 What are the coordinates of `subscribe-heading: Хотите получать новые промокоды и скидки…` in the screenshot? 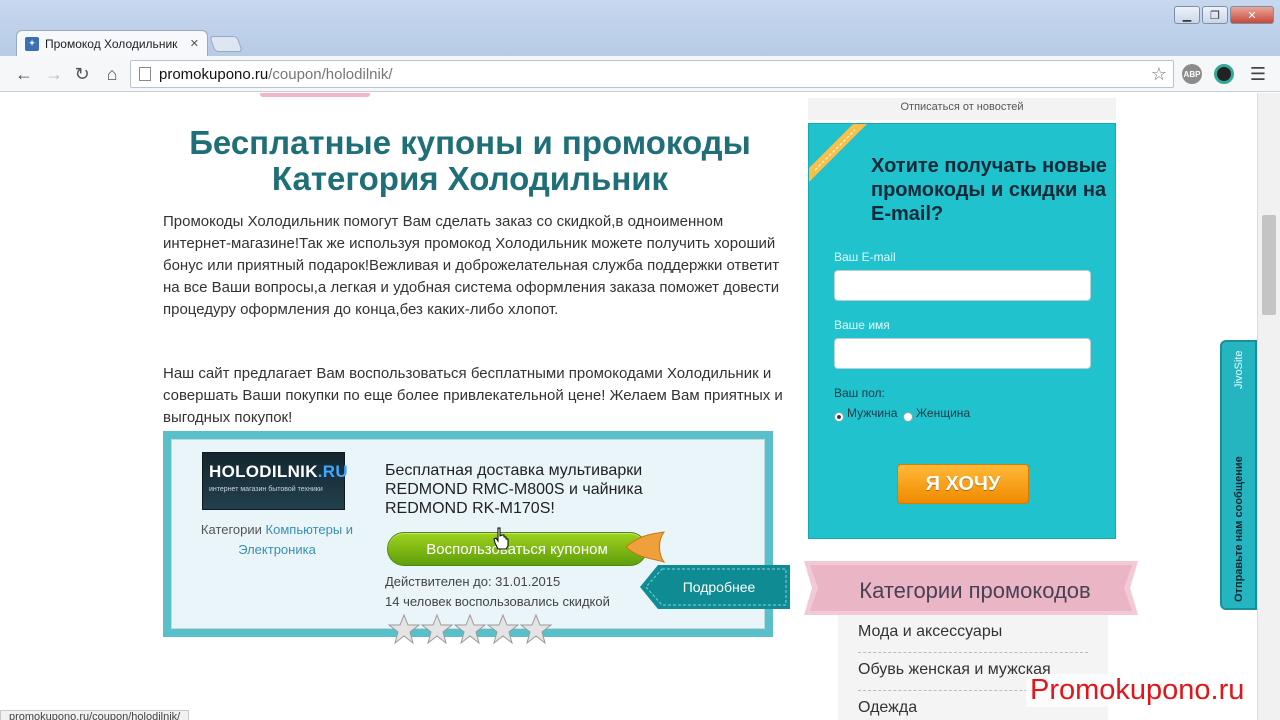 It's located at (989, 190).